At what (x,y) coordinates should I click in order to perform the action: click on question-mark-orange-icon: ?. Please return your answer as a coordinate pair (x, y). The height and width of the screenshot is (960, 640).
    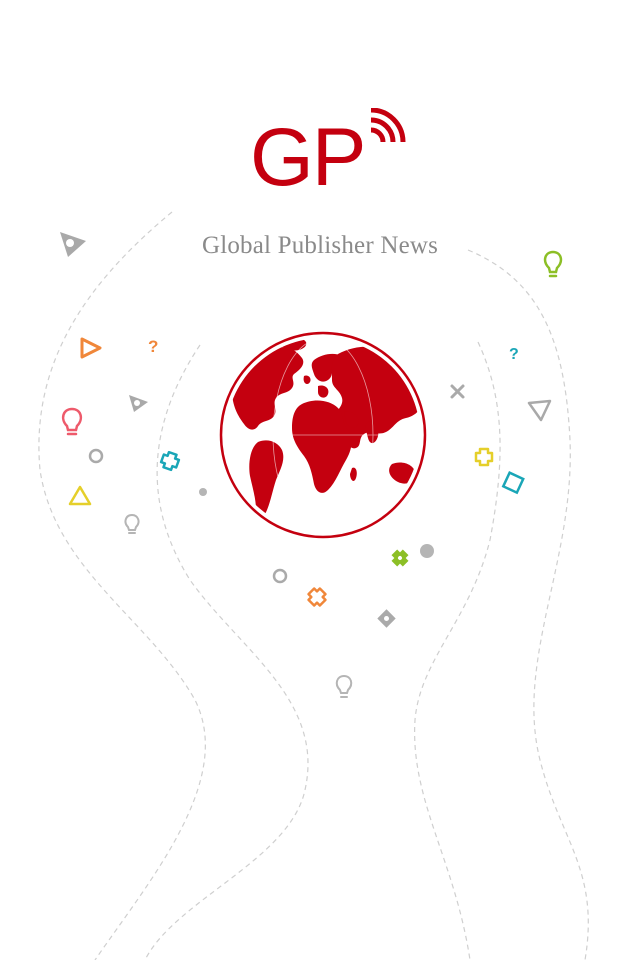
    Looking at the image, I should click on (153, 346).